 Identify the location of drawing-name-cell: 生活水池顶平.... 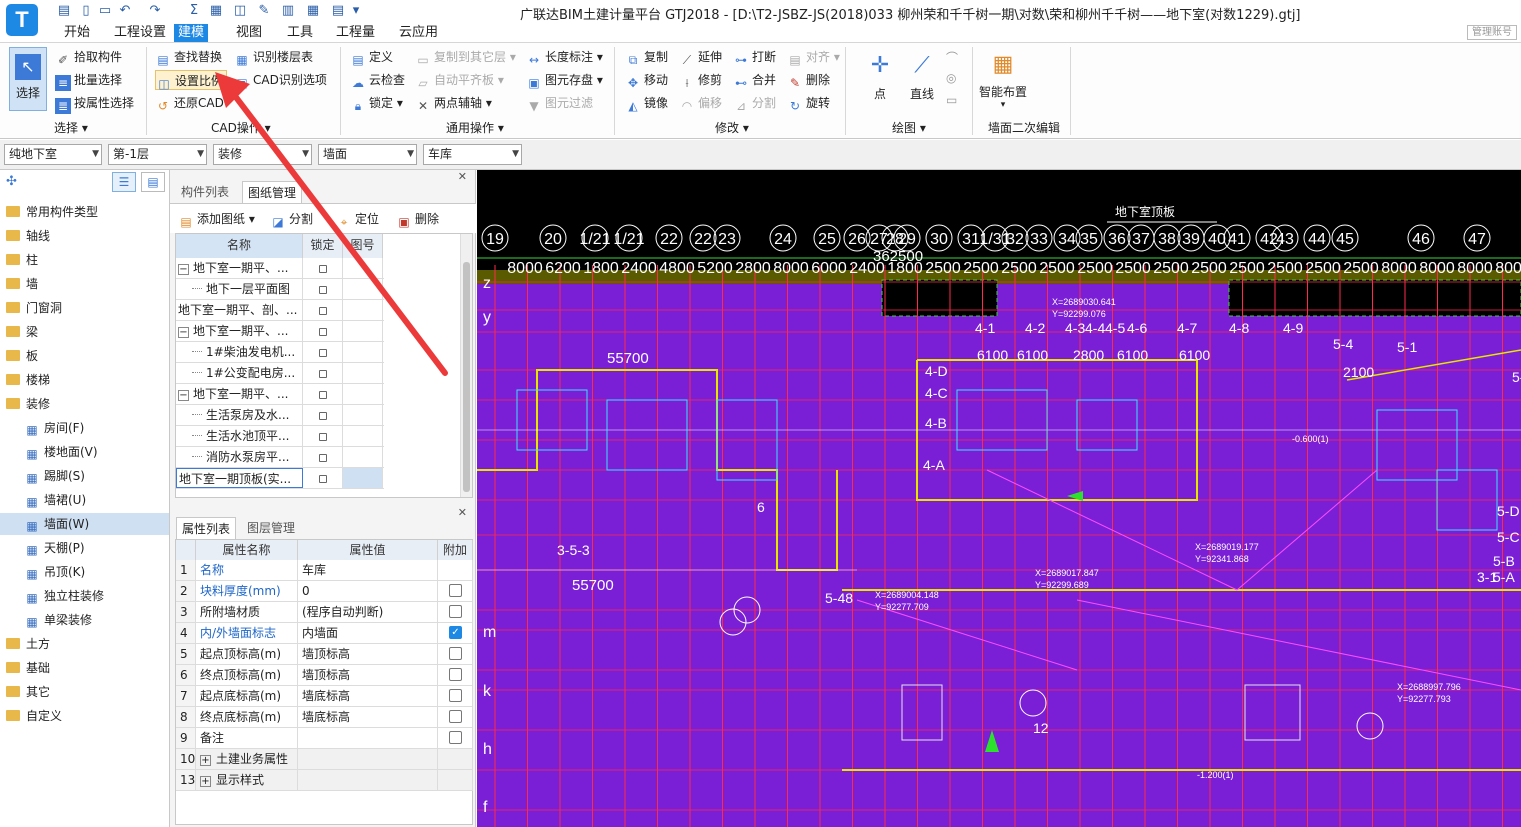
(239, 436).